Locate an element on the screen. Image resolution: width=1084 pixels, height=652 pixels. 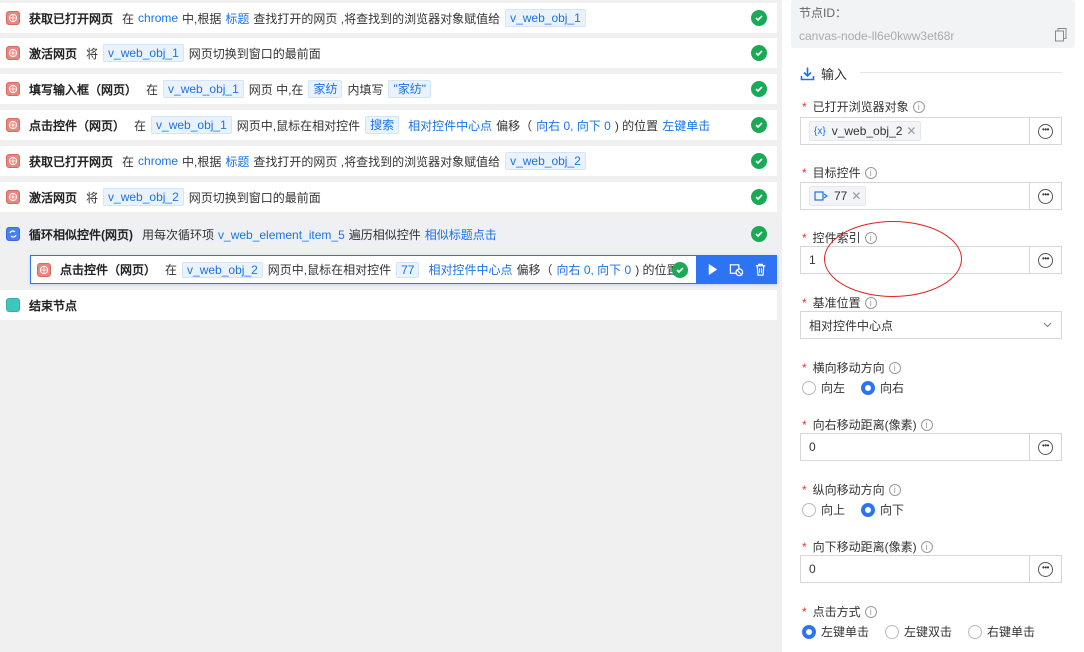
node-text: ) 的位置 is located at coordinates (636, 125).